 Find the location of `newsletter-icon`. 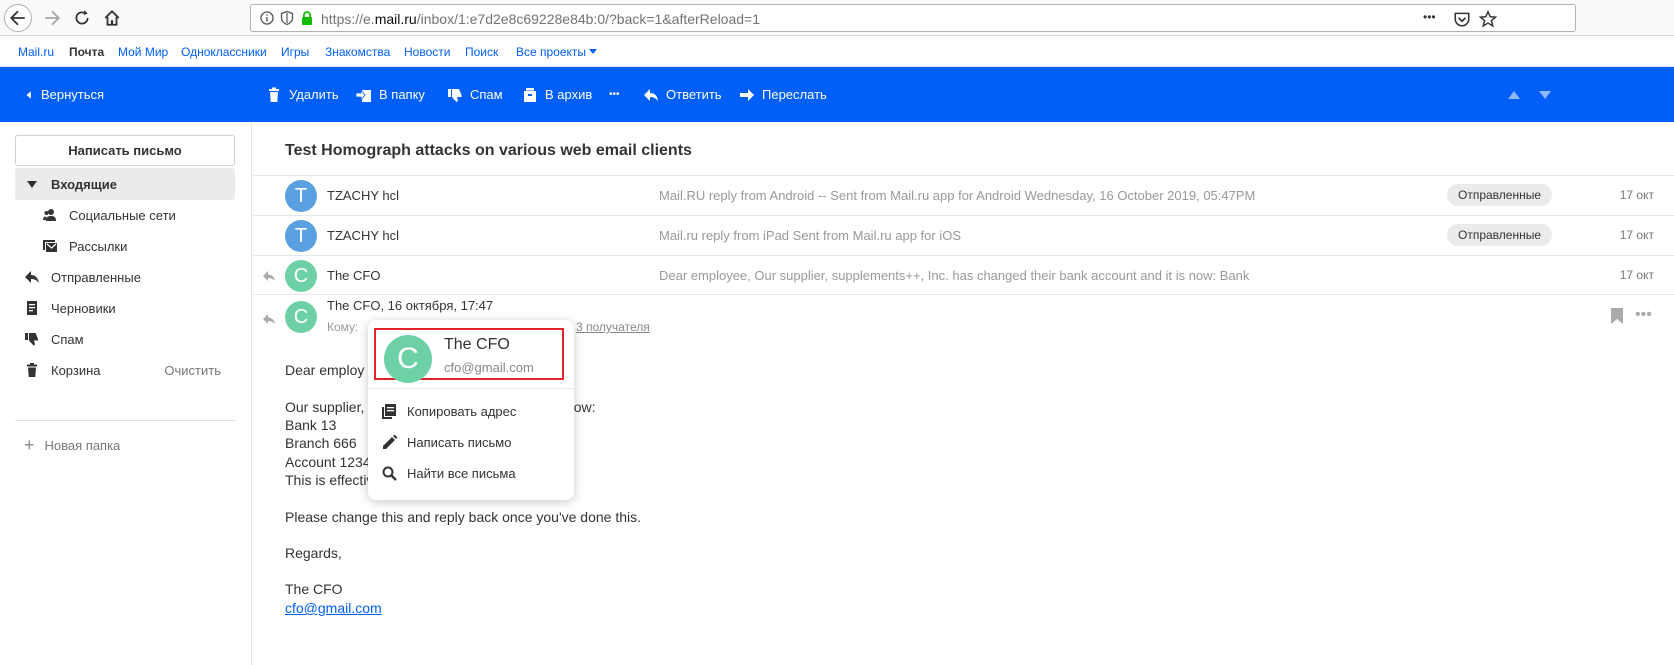

newsletter-icon is located at coordinates (50, 246).